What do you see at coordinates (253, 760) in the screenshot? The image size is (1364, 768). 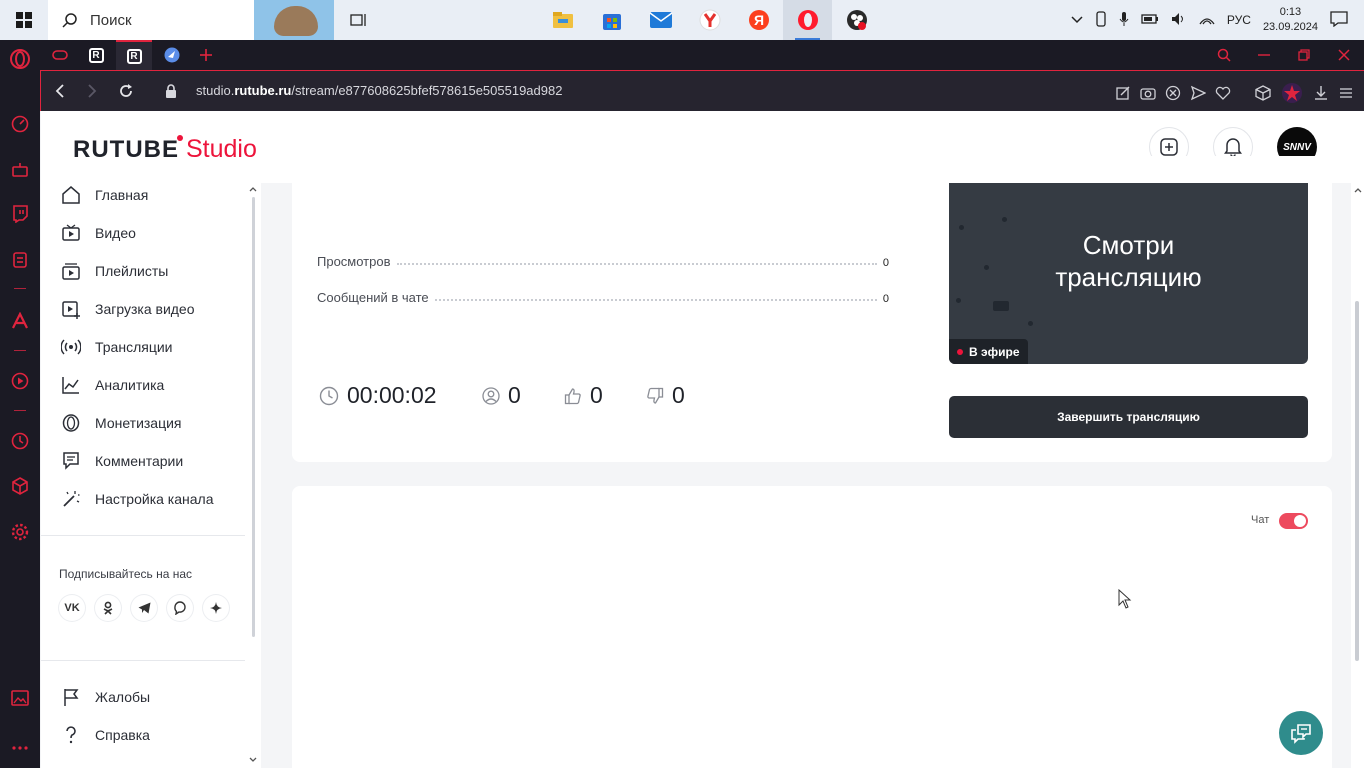 I see `scroll-down-icon` at bounding box center [253, 760].